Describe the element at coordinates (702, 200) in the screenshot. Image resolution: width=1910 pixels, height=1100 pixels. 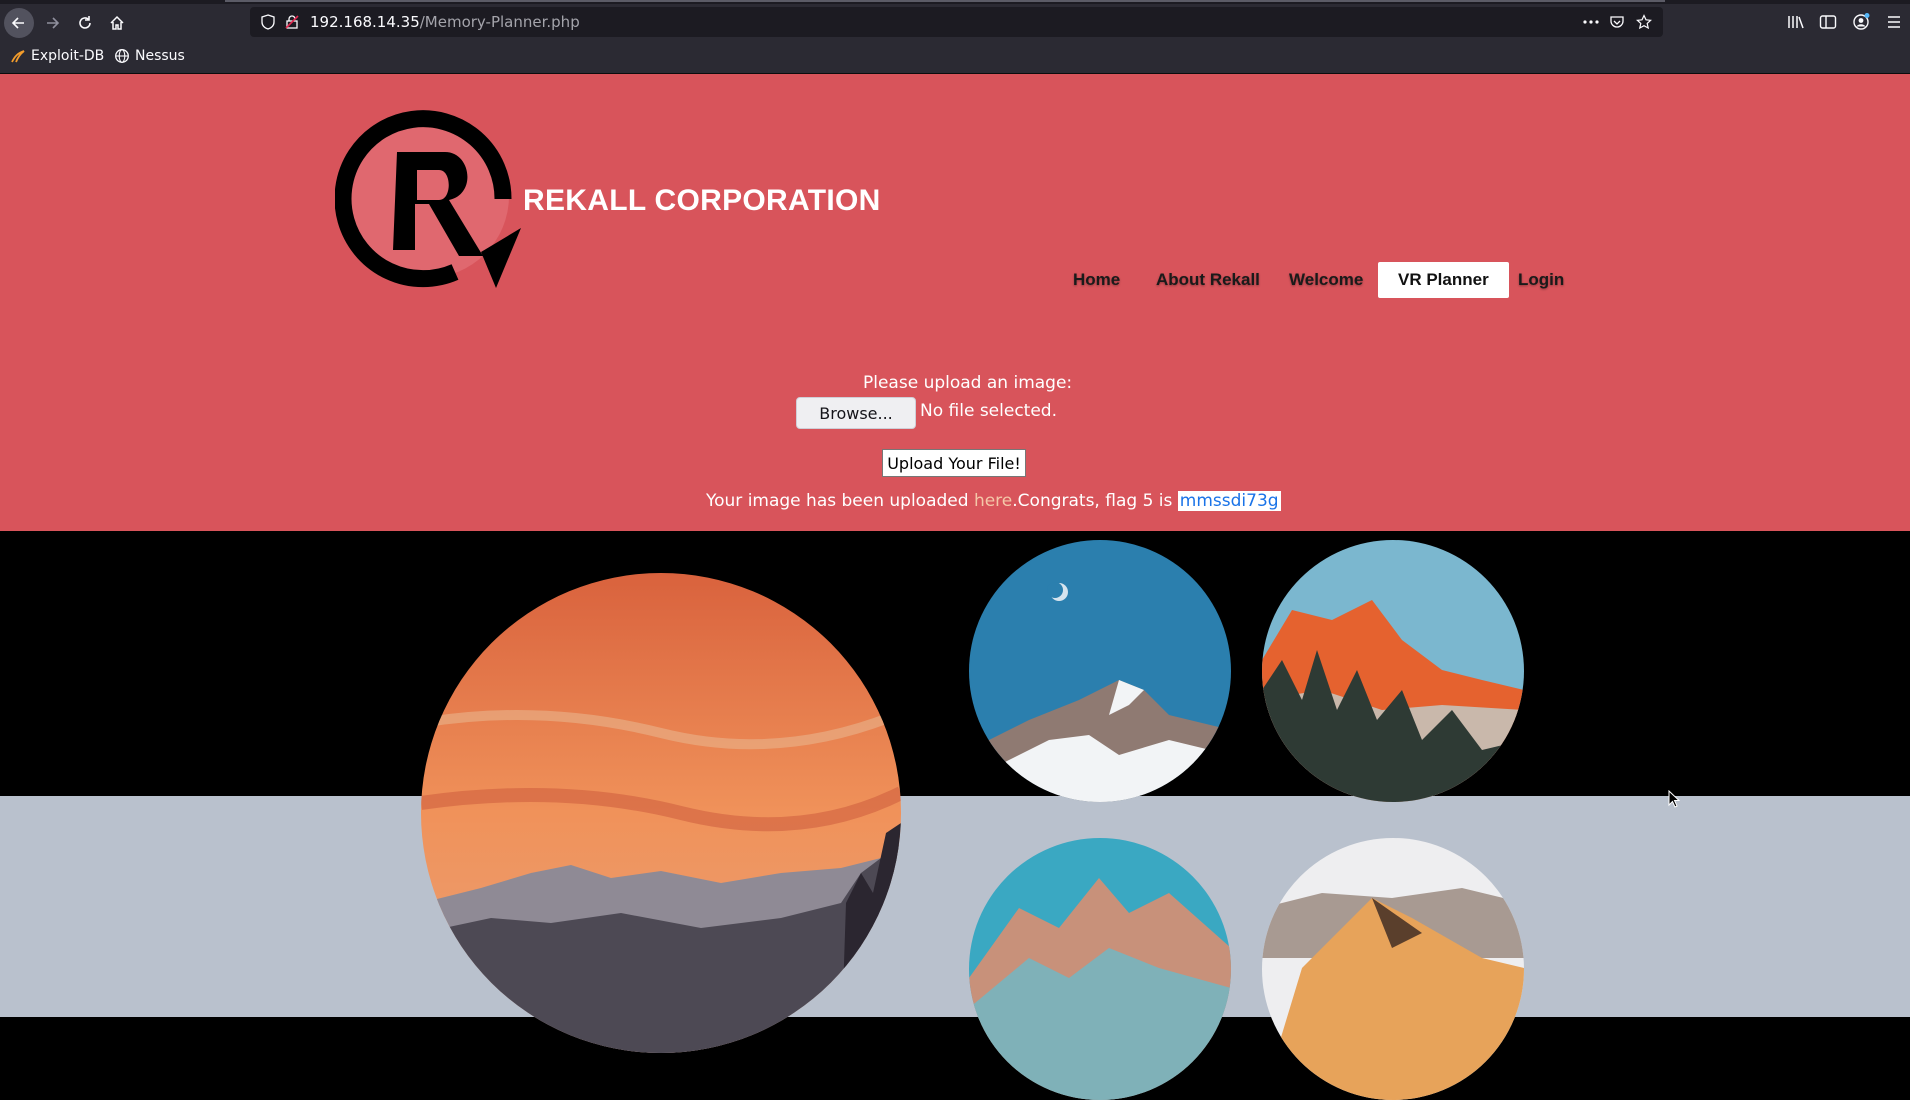
I see `brand-title: REKALL CORPORATION` at that location.